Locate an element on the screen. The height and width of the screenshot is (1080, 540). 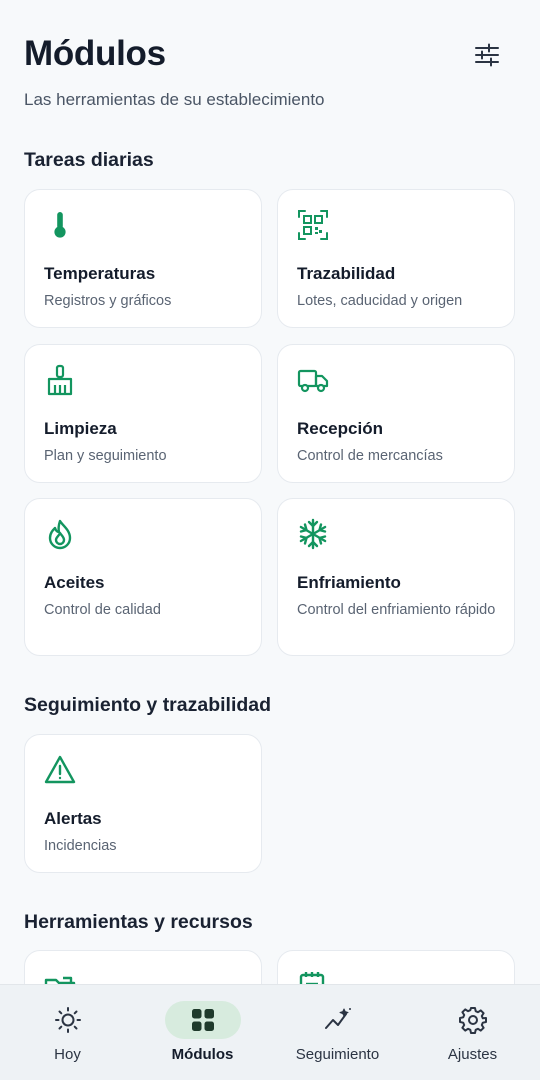
filter-button is located at coordinates (487, 55).